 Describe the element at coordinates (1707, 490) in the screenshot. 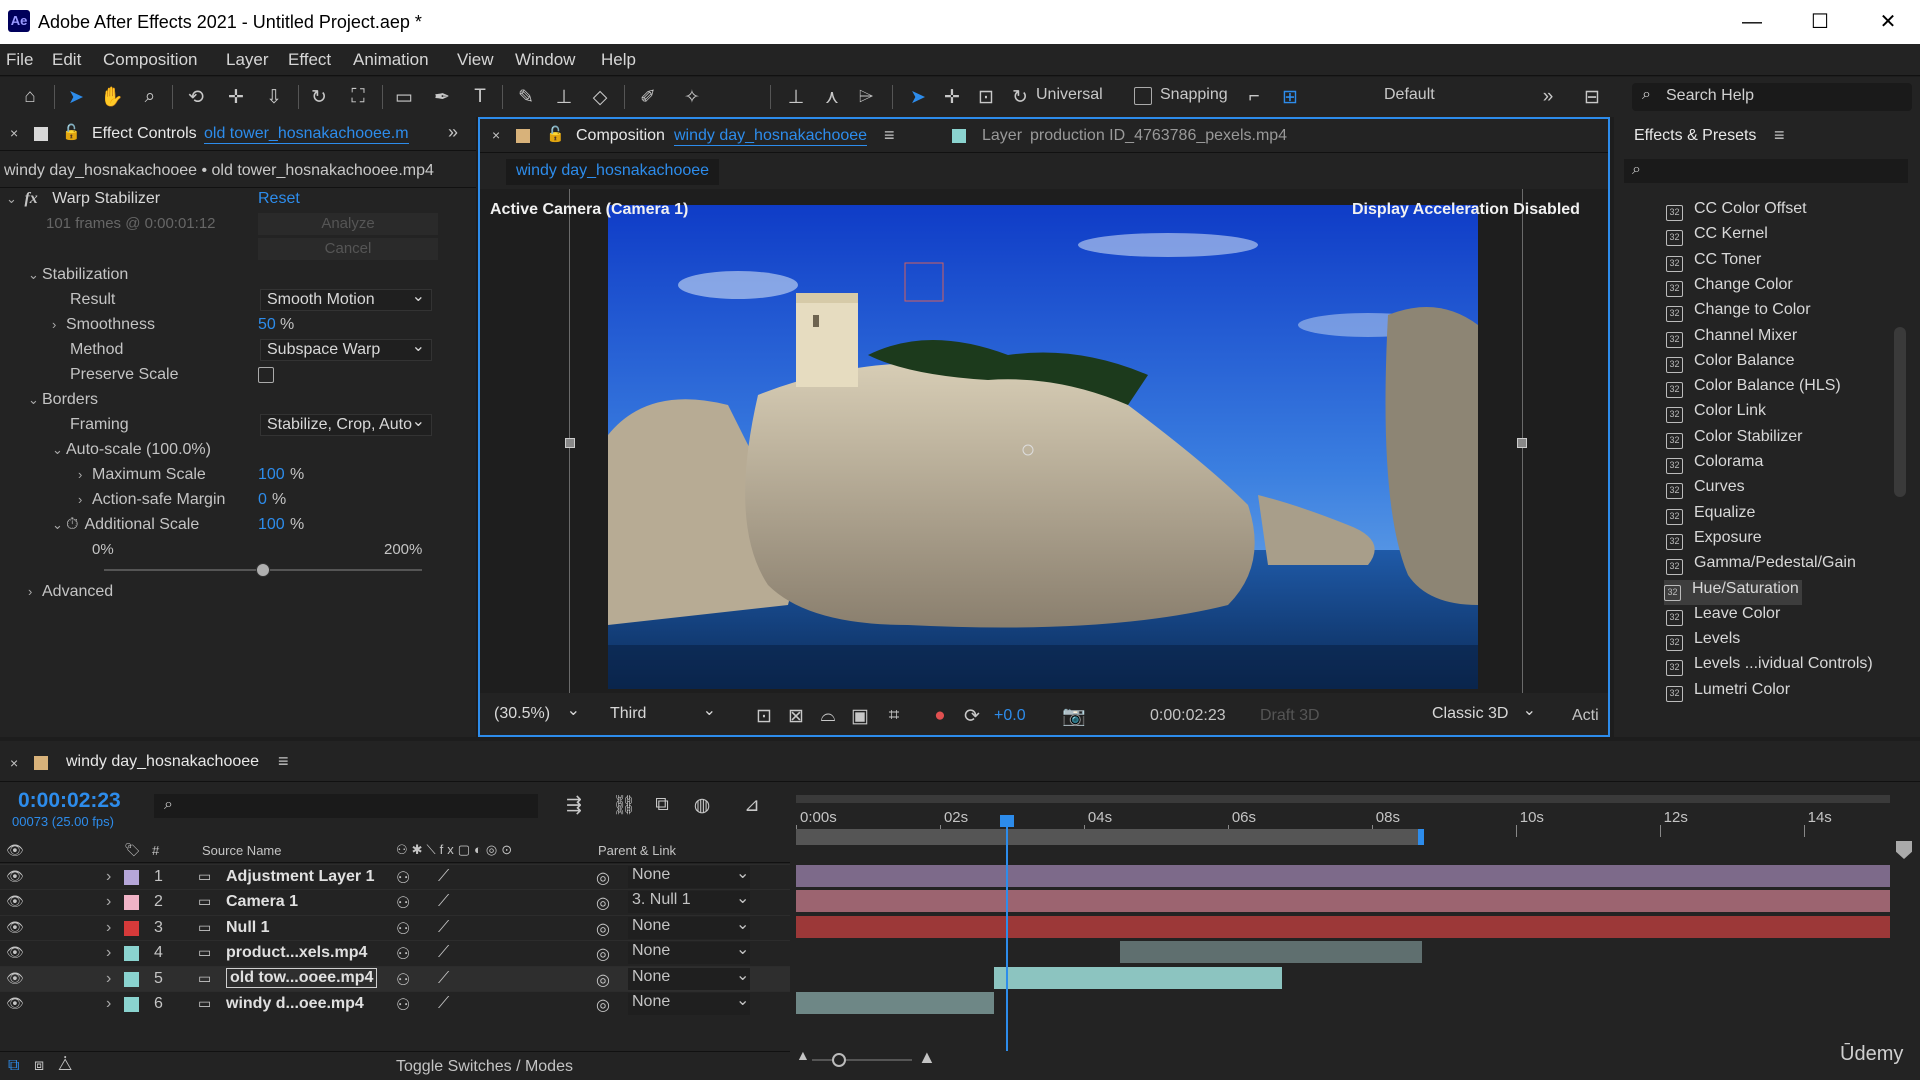

I see `effect-item: 32 Curves` at that location.